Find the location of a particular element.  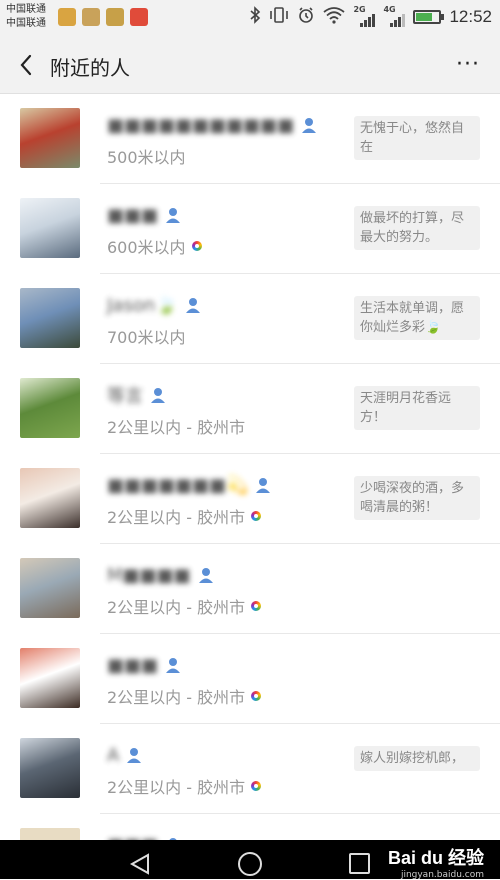

status-bar: 中国联通 中国联通 2G 4G 12:52 is located at coordinates (250, 18).